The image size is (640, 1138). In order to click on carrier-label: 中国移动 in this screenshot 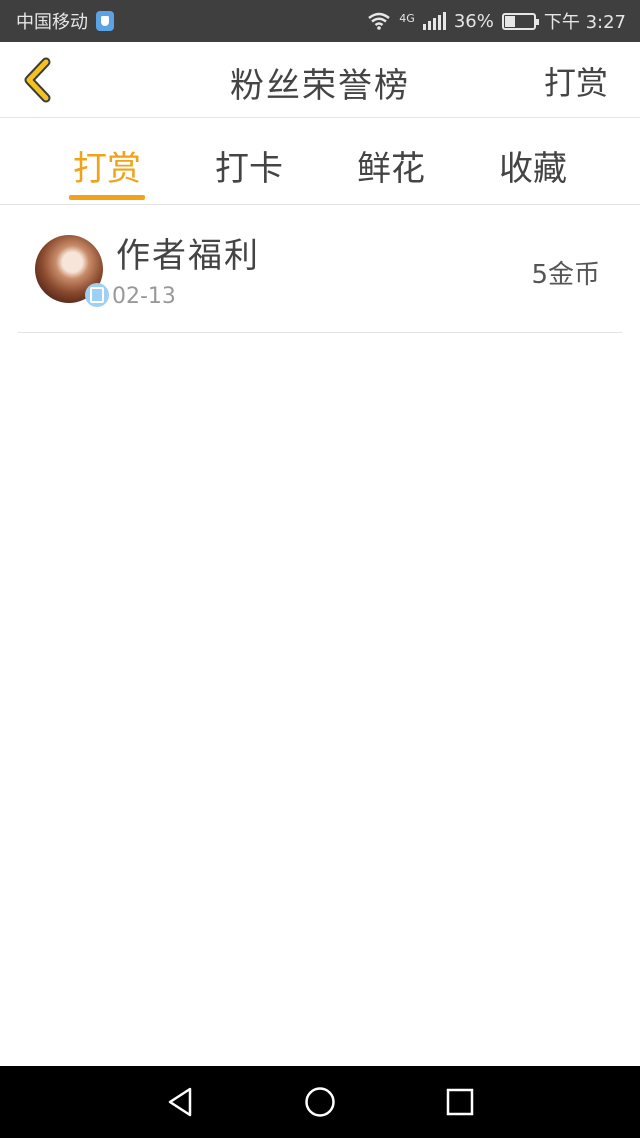, I will do `click(52, 22)`.